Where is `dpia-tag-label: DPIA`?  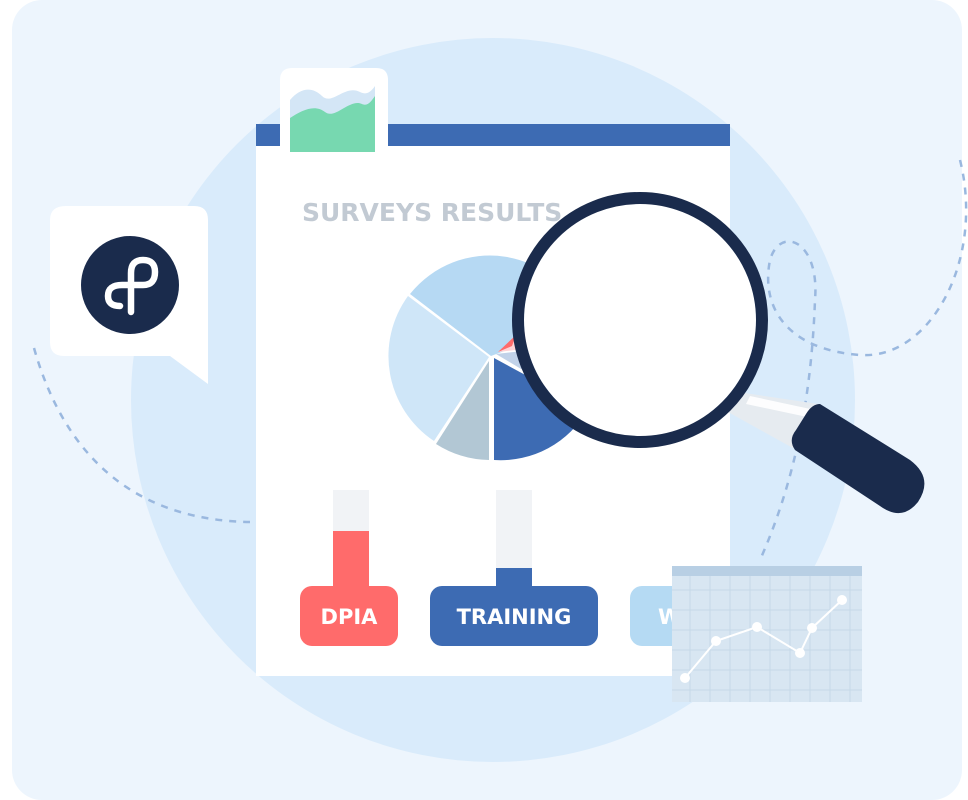 dpia-tag-label: DPIA is located at coordinates (350, 617).